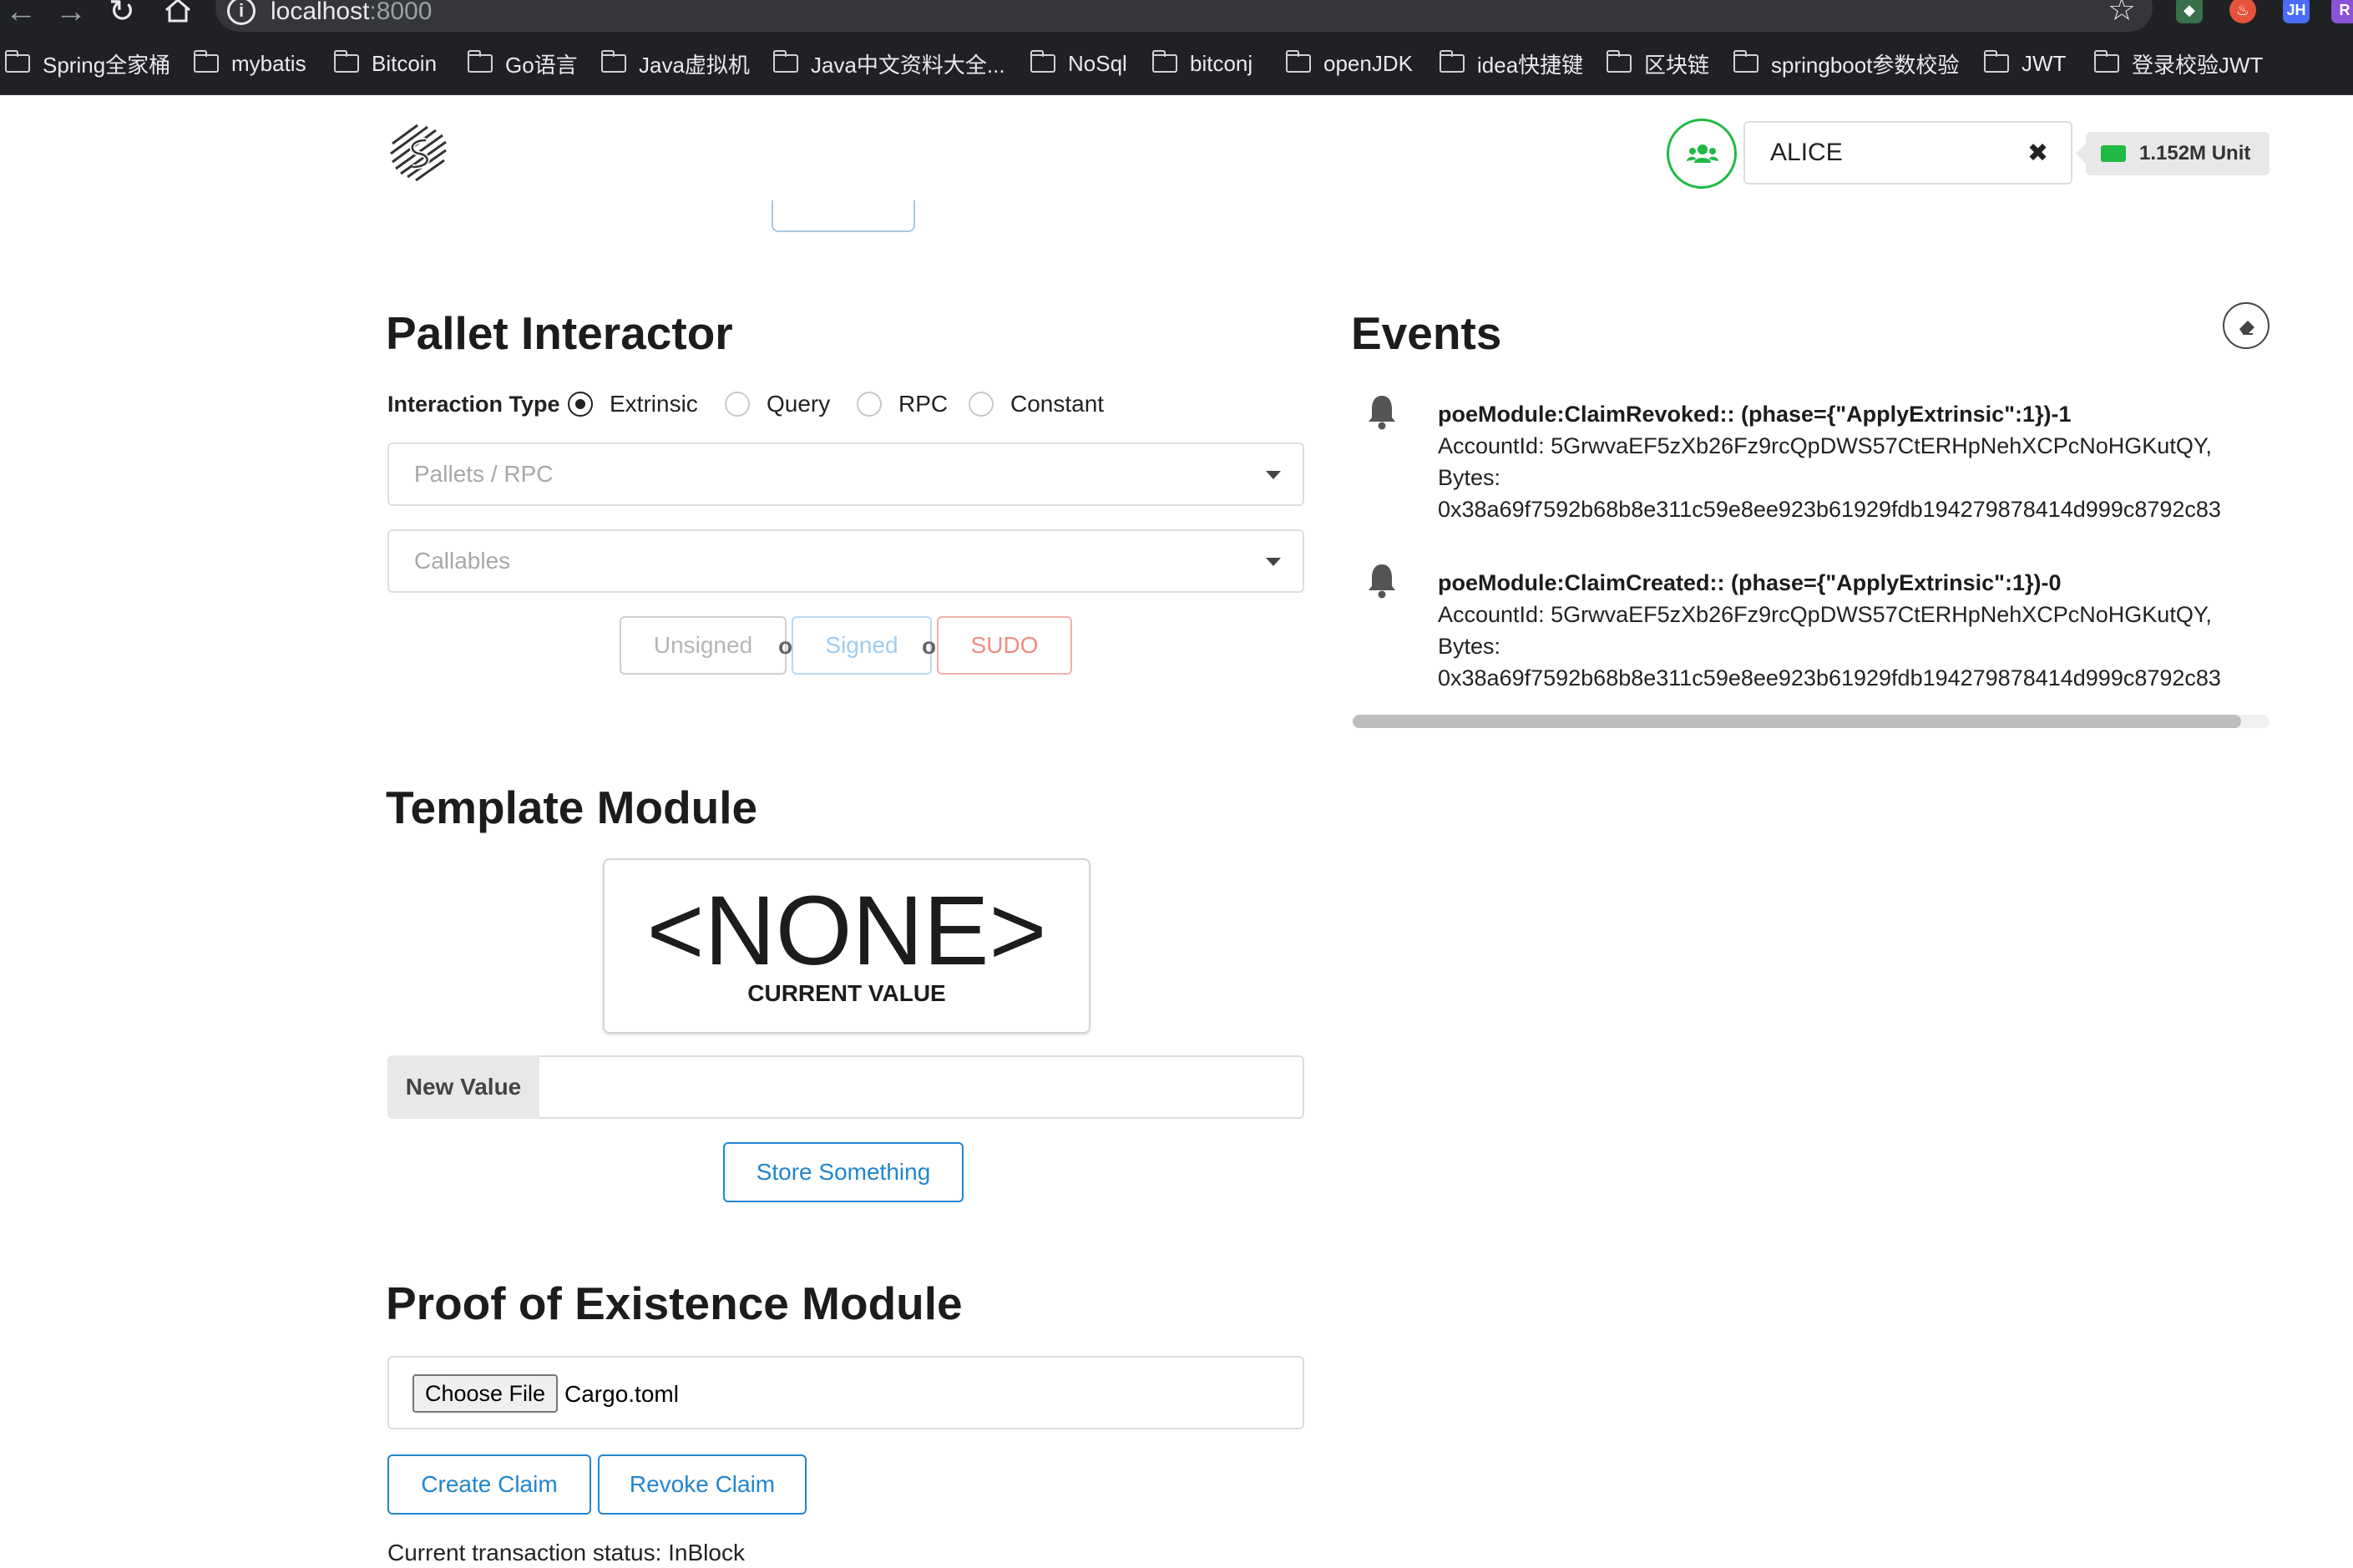  What do you see at coordinates (1184, 16) in the screenshot?
I see `address-bar` at bounding box center [1184, 16].